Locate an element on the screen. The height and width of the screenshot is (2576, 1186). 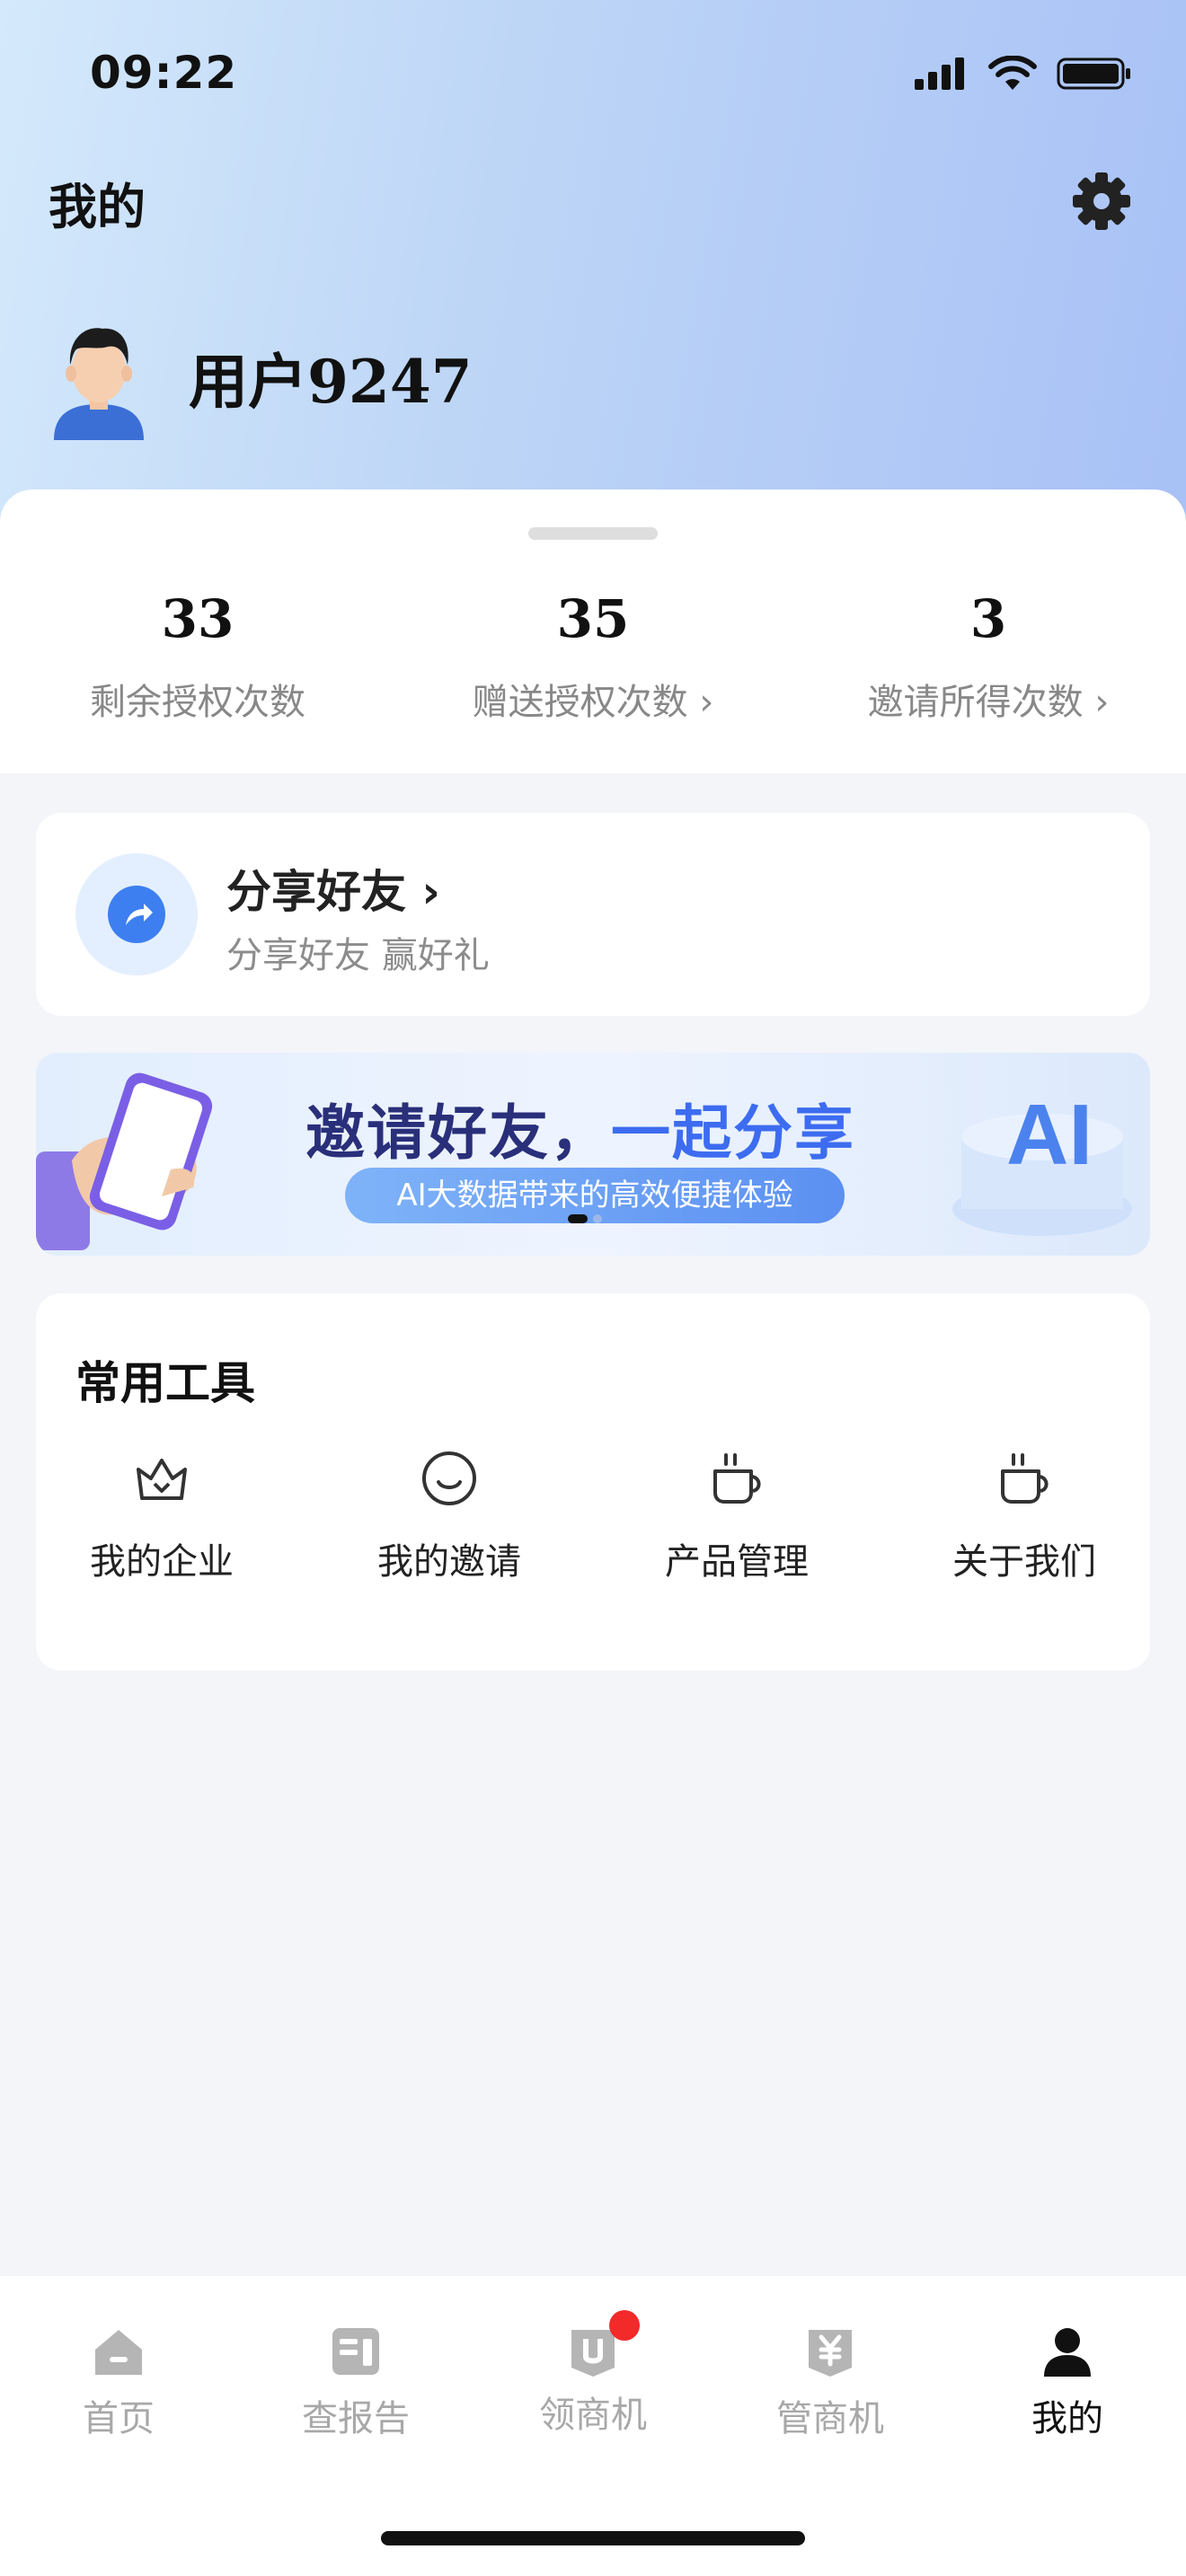
share-icon is located at coordinates (136, 914).